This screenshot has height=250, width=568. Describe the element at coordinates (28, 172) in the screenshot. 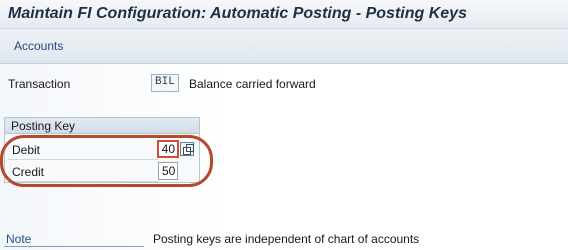

I see `credit-label: Credit` at that location.